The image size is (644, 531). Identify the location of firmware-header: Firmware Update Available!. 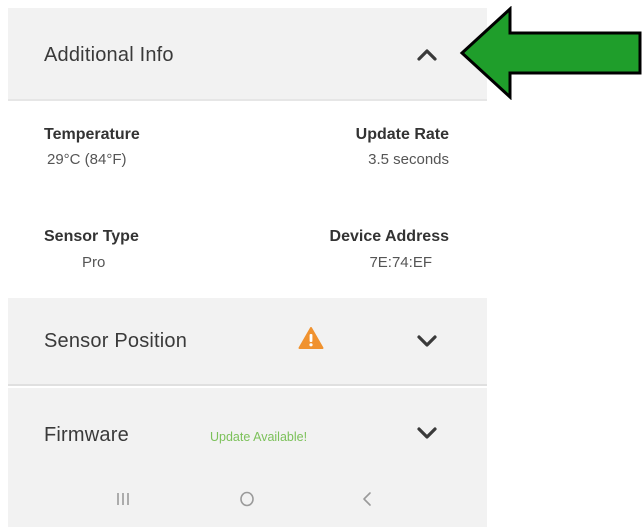
(247, 431).